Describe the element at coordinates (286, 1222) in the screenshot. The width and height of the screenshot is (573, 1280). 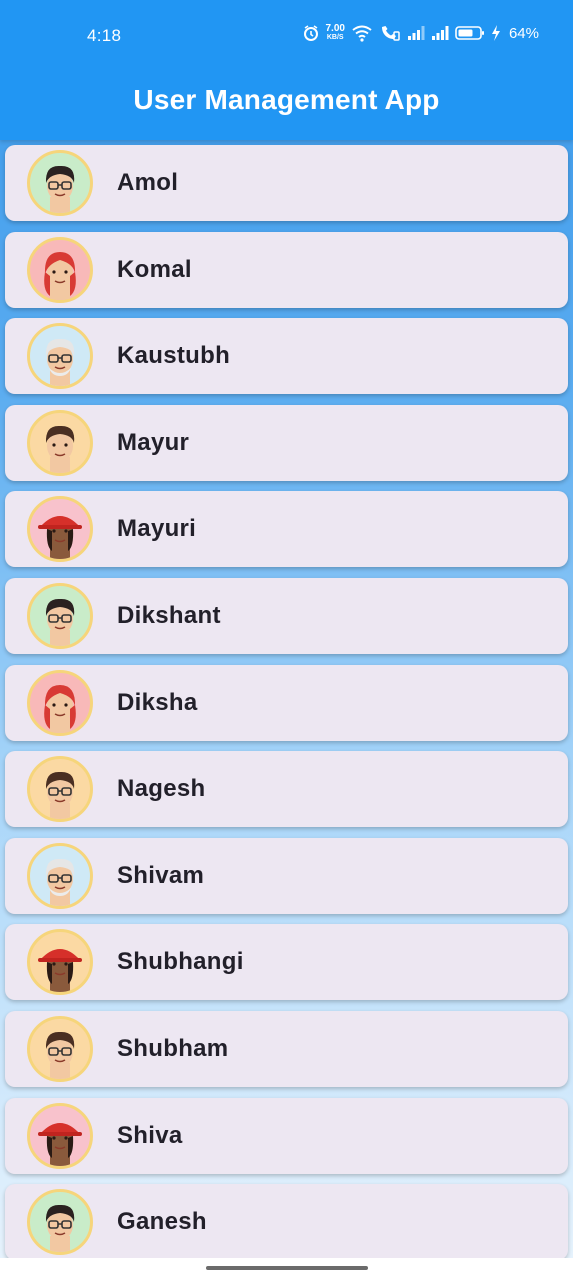
I see `user-card: Ganesh` at that location.